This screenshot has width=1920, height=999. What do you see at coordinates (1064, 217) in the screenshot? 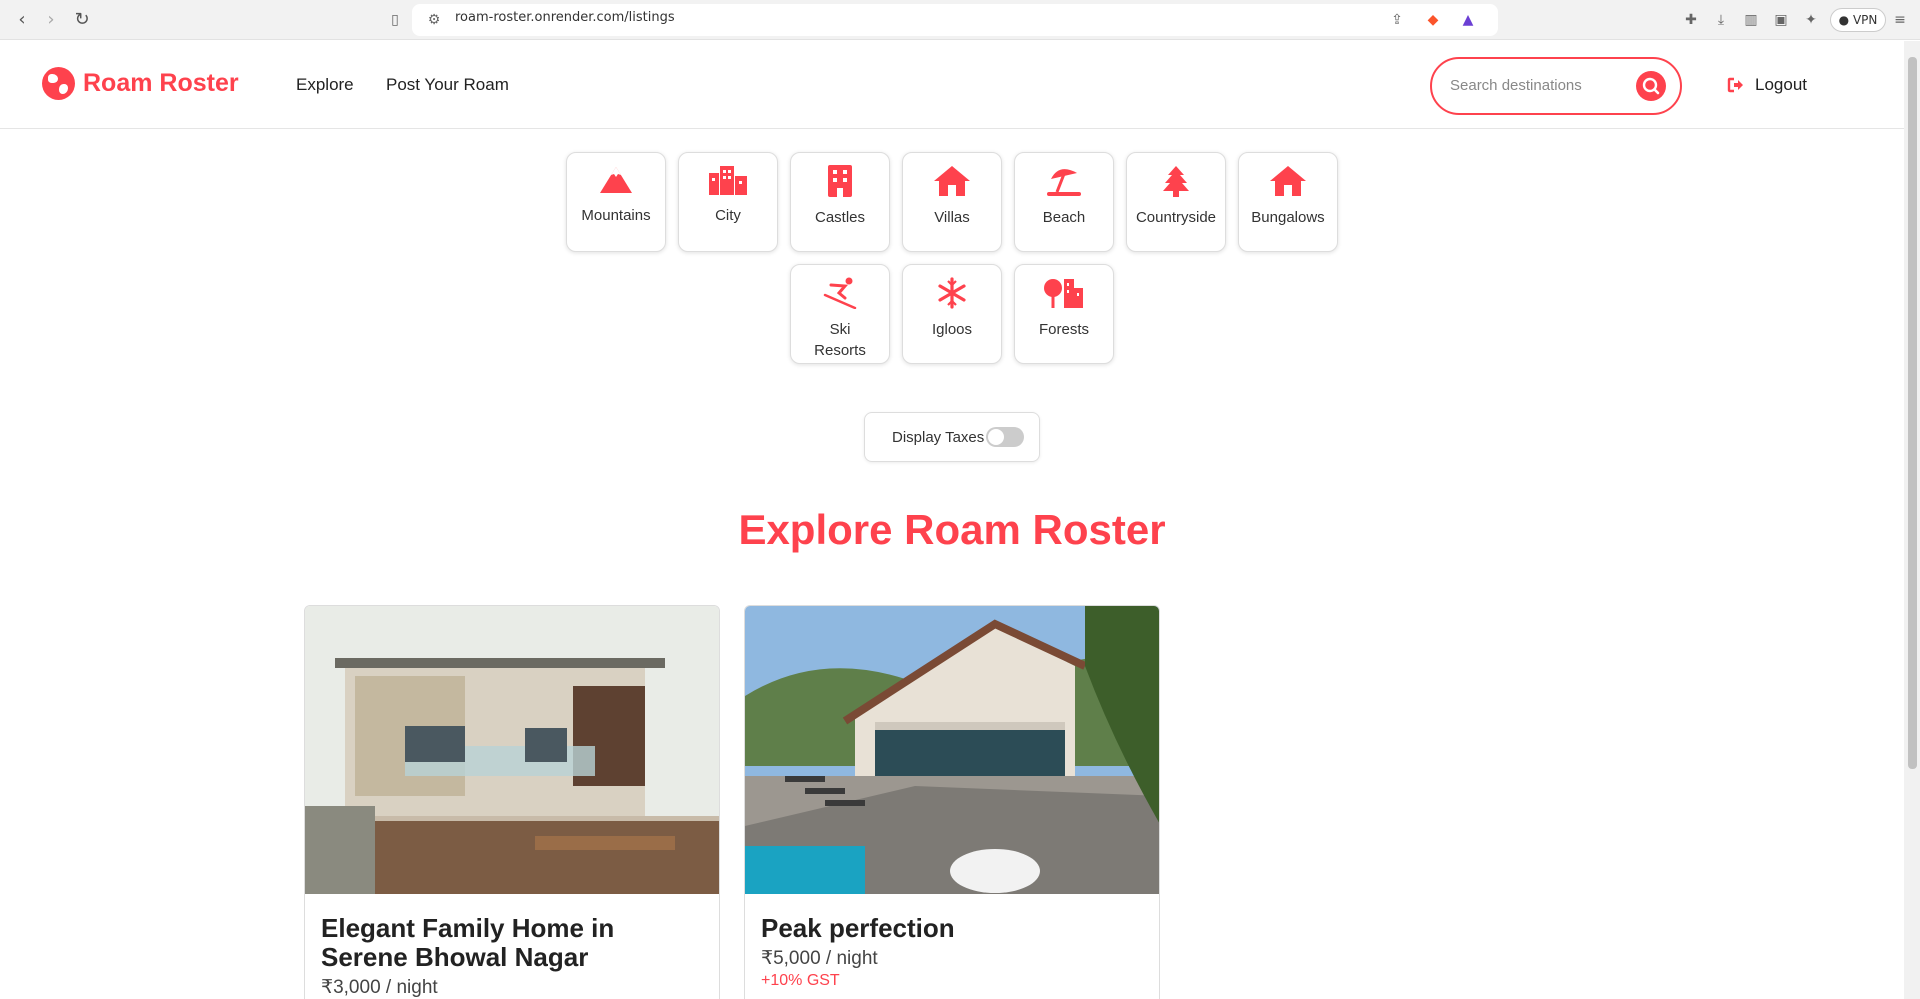
I see `filter-label: Beach` at bounding box center [1064, 217].